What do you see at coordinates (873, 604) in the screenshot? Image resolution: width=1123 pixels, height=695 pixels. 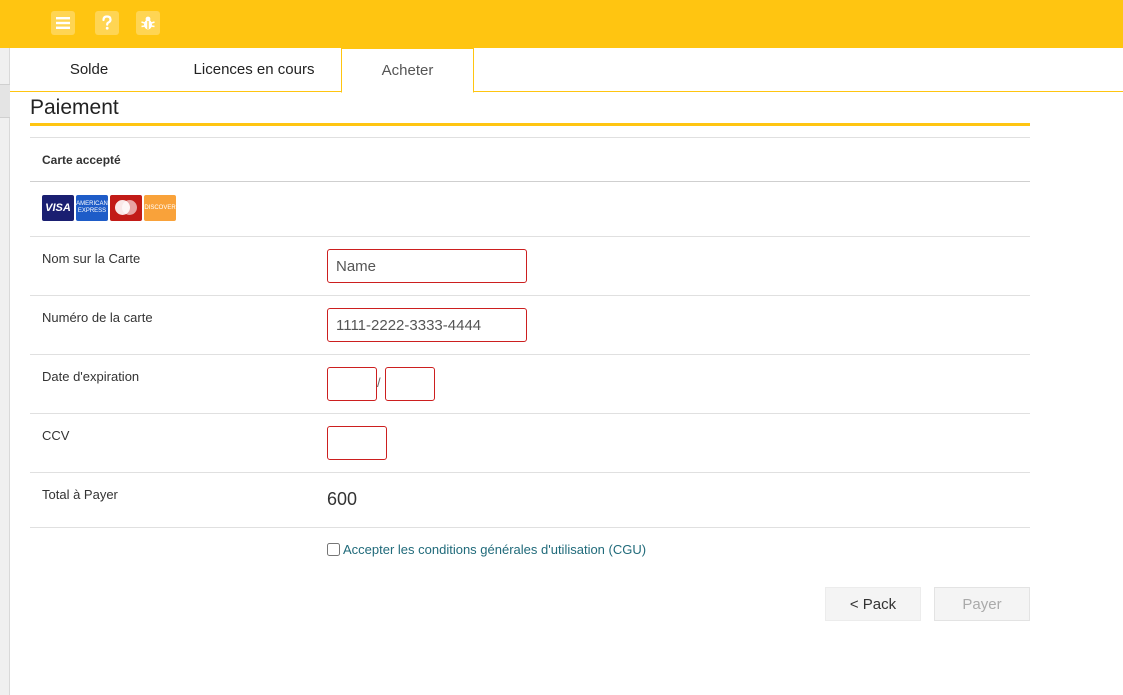 I see `back-to-pack-button: < Pack` at bounding box center [873, 604].